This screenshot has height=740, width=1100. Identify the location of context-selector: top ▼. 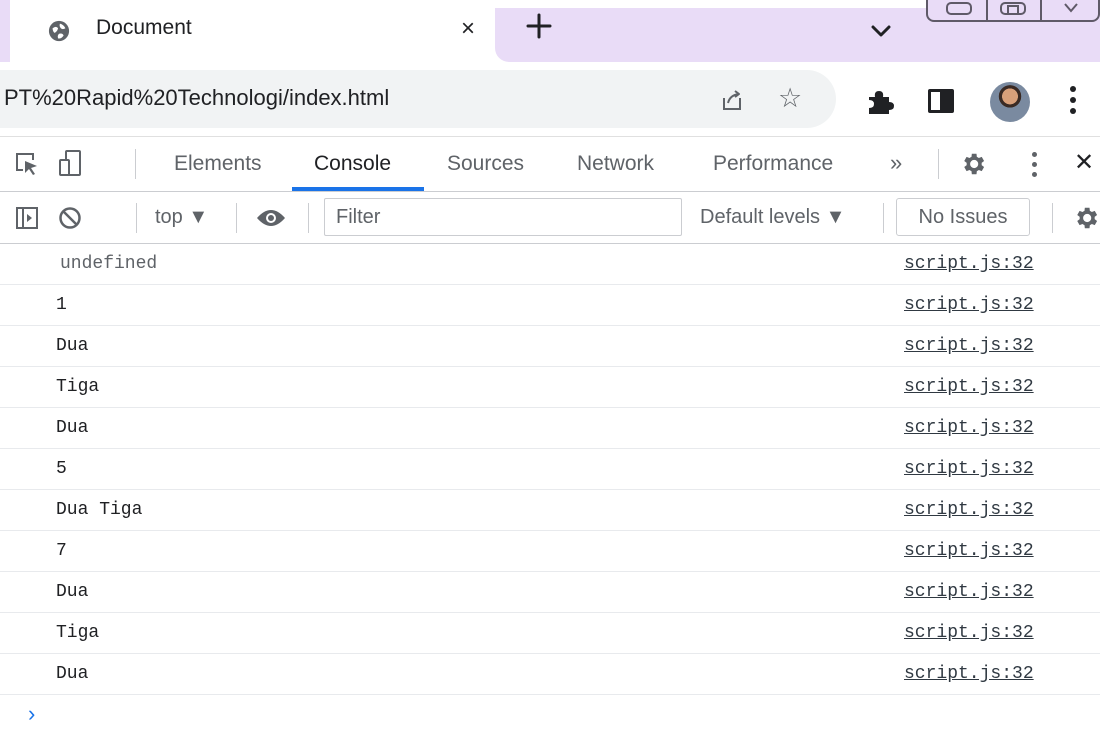
(181, 217).